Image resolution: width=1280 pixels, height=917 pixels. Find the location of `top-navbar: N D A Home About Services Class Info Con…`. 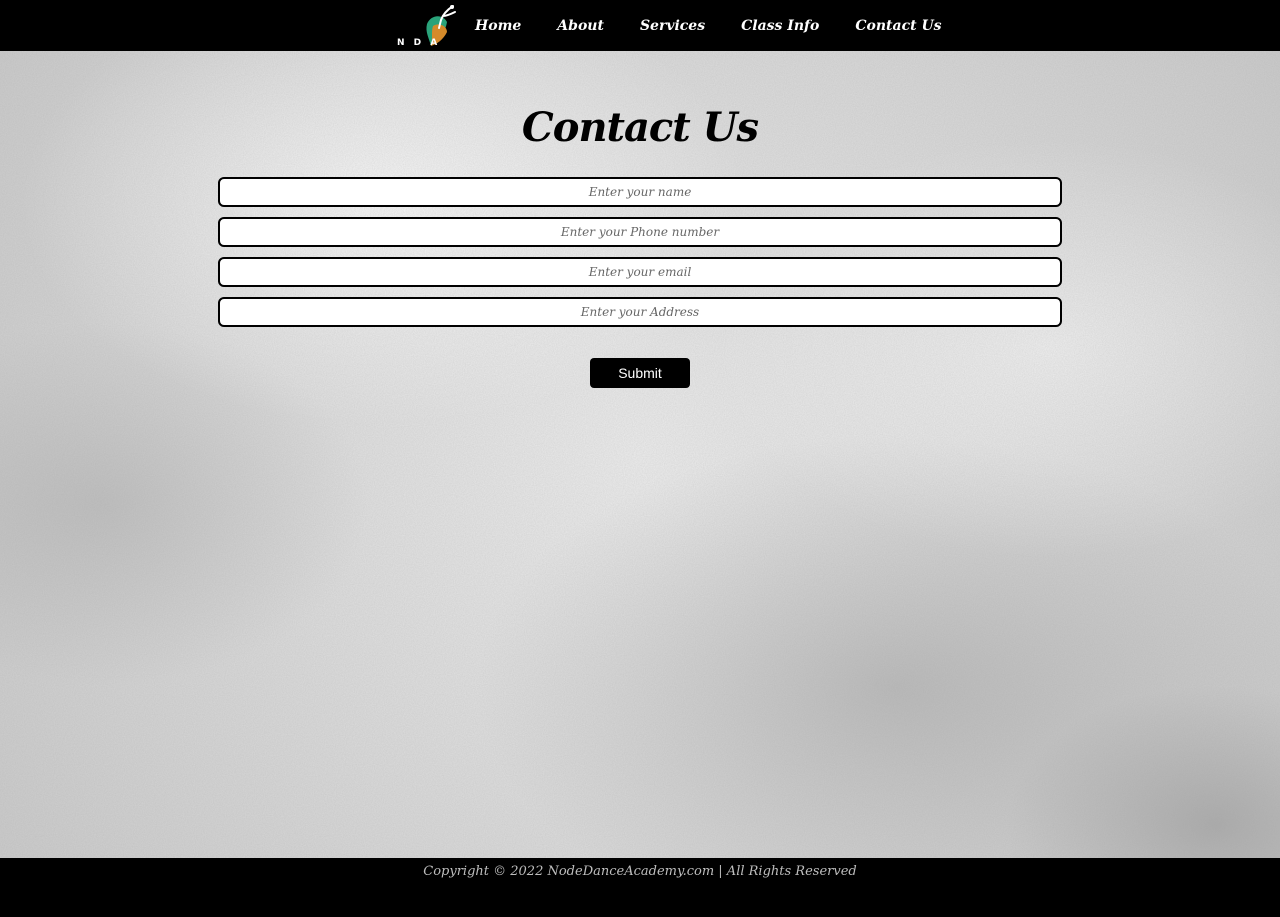

top-navbar: N D A Home About Services Class Info Con… is located at coordinates (640, 25).